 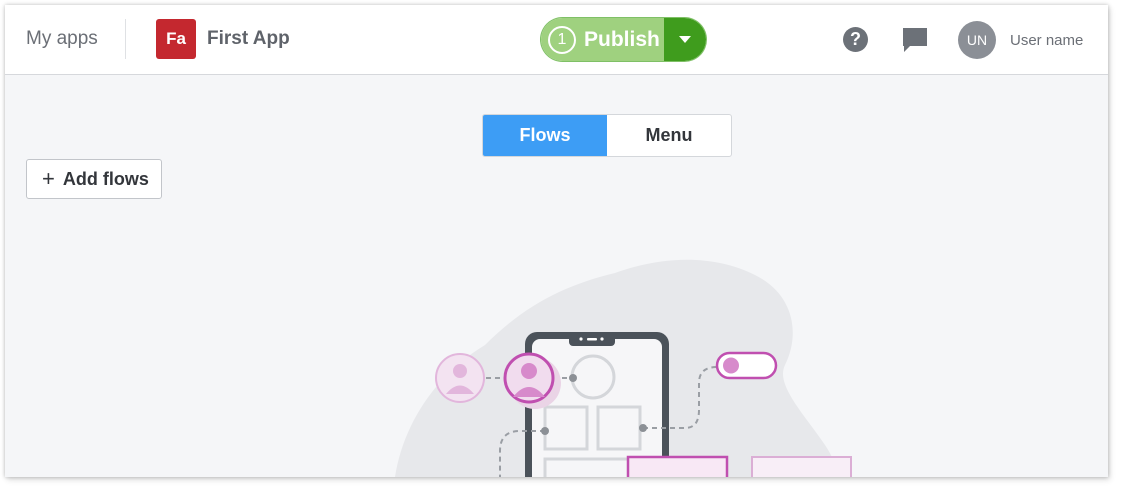 I want to click on flow-card-faded, so click(x=801, y=466).